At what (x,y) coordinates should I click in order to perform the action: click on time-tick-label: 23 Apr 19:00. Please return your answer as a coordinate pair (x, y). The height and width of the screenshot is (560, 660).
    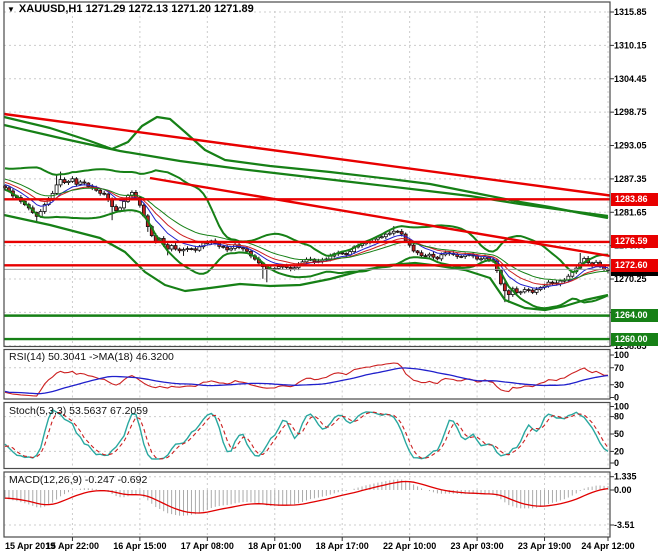
    Looking at the image, I should click on (544, 546).